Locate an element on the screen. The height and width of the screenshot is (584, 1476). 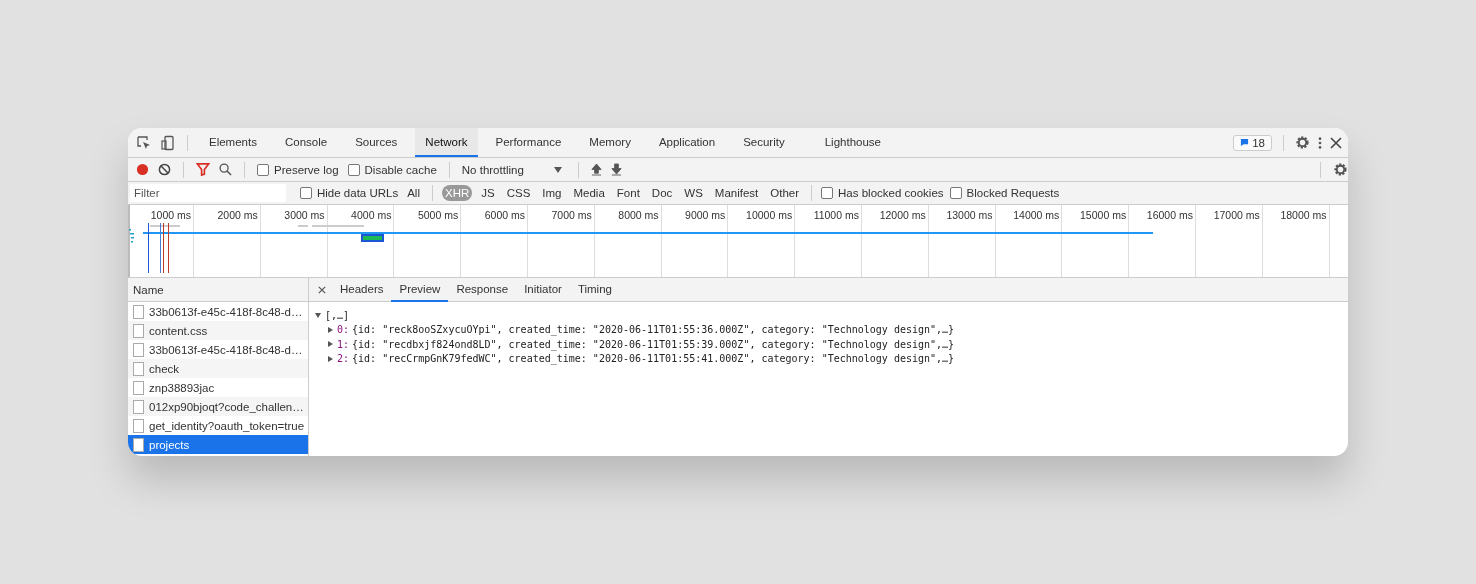
type-filter: Media is located at coordinates (589, 193).